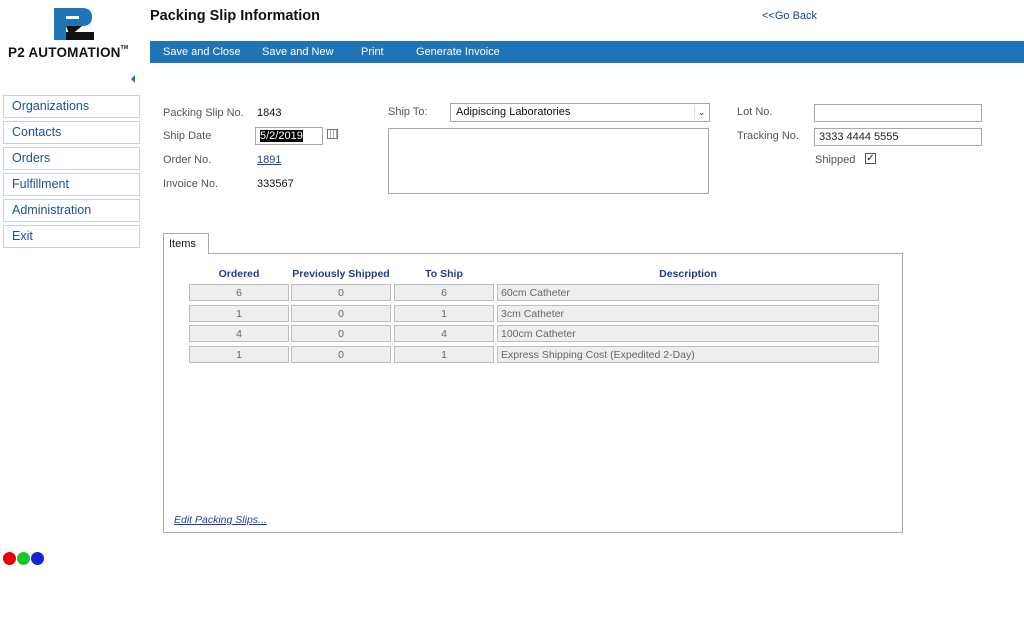 This screenshot has height=619, width=1024. Describe the element at coordinates (239, 333) in the screenshot. I see `cell-ordered: 4` at that location.